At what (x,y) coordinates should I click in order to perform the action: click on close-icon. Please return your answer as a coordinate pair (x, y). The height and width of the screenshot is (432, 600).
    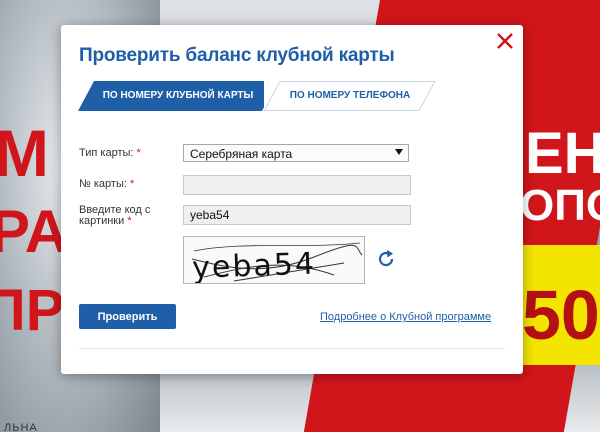
    Looking at the image, I should click on (505, 41).